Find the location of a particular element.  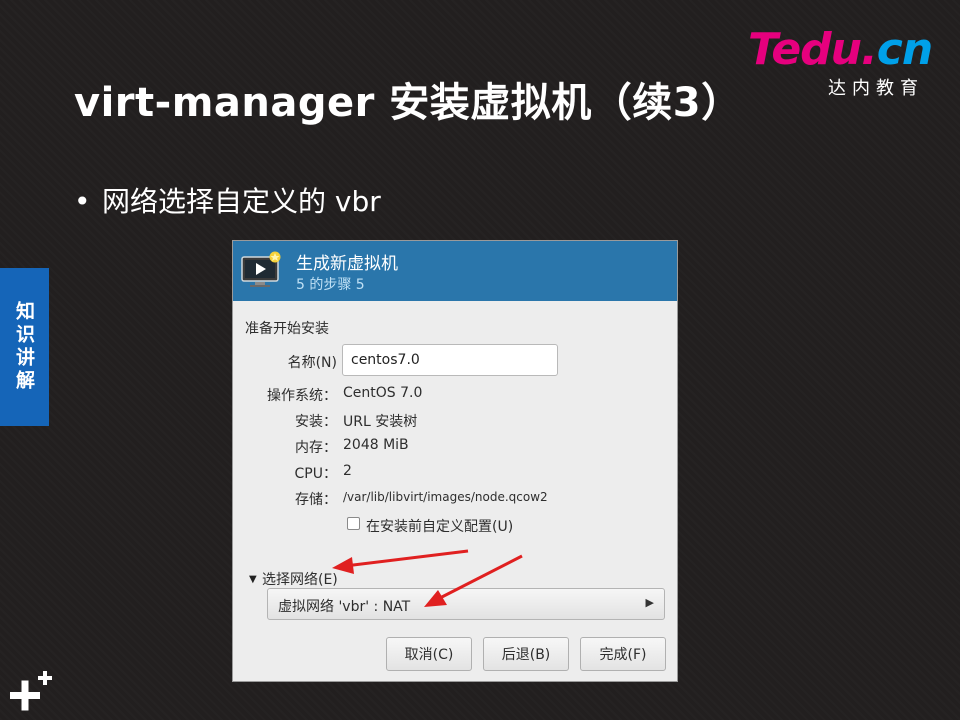

install-label: 安装： is located at coordinates (316, 422).